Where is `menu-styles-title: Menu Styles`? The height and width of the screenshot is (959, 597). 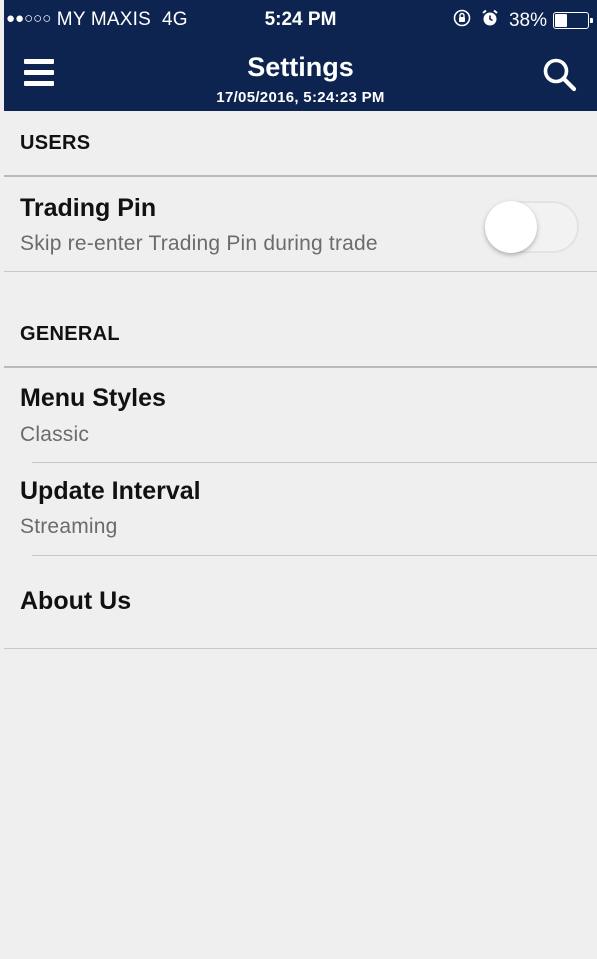
menu-styles-title: Menu Styles is located at coordinates (93, 398).